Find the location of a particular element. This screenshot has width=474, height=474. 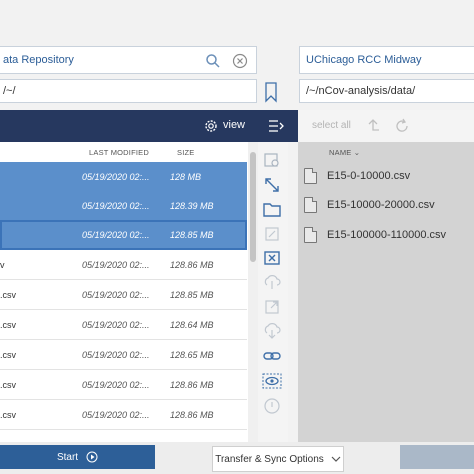

file-size: 128 MB is located at coordinates (186, 176).